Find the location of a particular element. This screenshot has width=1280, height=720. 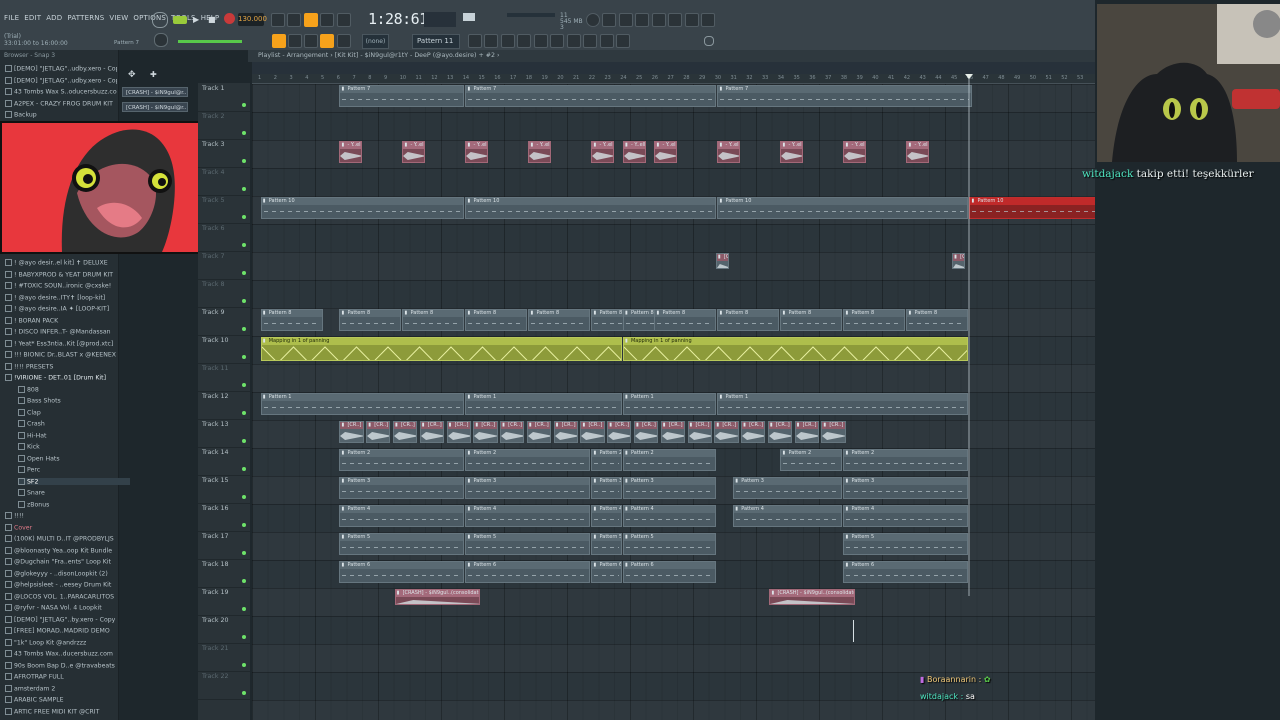

menu-file: FILE is located at coordinates (11, 18).